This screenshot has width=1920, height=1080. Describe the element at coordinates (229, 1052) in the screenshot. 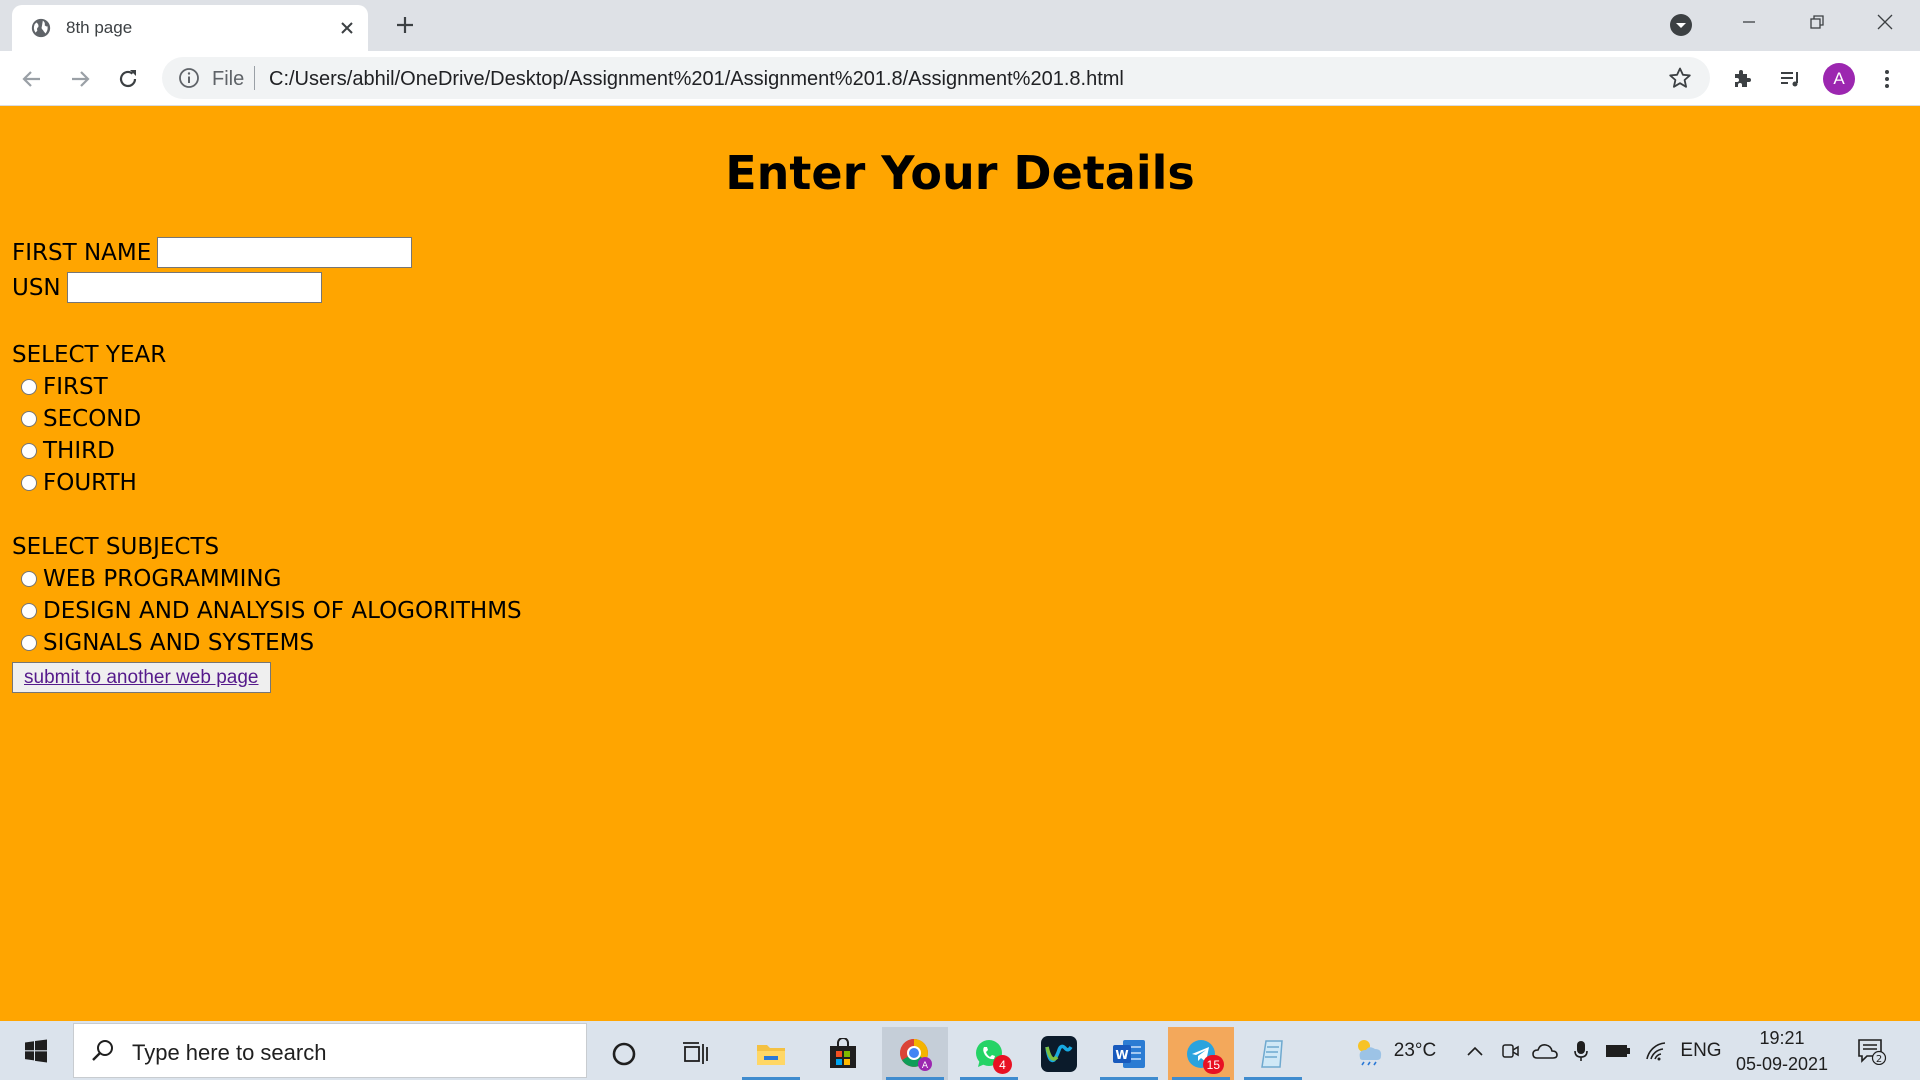

I see `search-placeholder: Type here to search` at that location.